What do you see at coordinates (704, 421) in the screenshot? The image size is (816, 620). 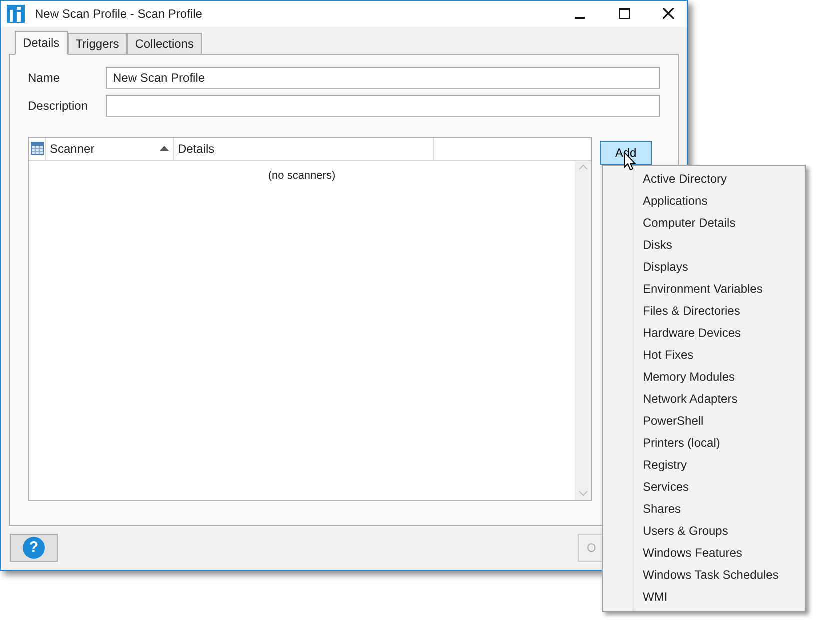 I see `menu-item: PowerShell` at bounding box center [704, 421].